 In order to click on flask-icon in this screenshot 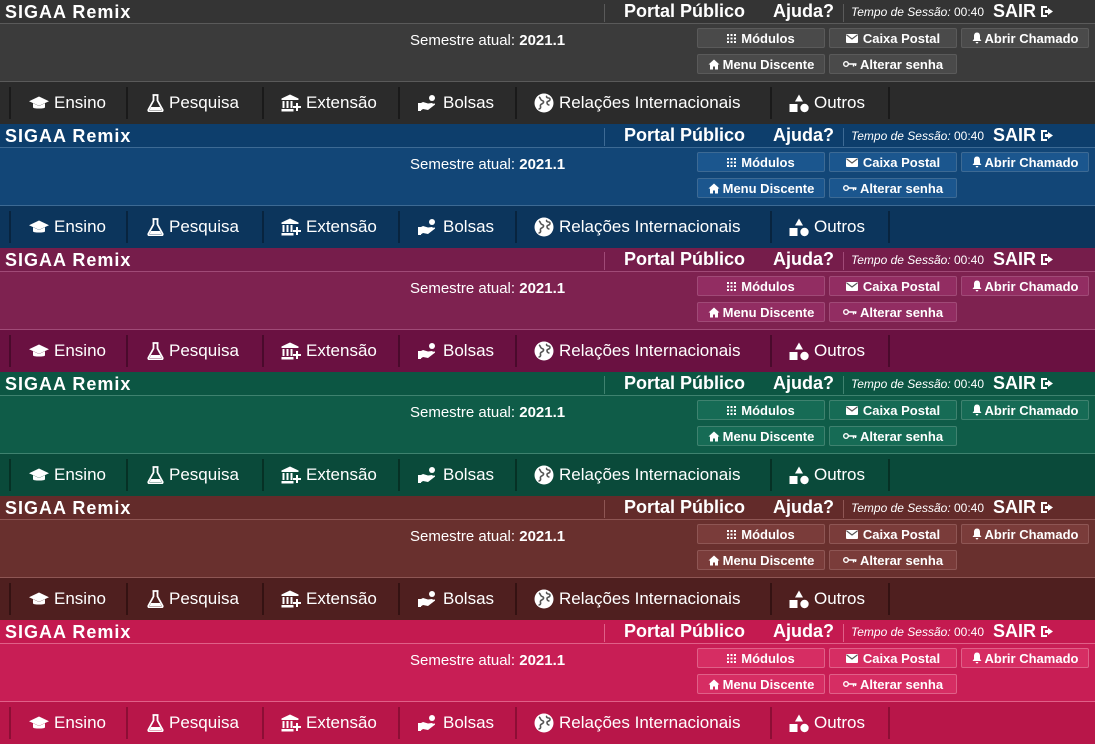, I will do `click(155, 103)`.